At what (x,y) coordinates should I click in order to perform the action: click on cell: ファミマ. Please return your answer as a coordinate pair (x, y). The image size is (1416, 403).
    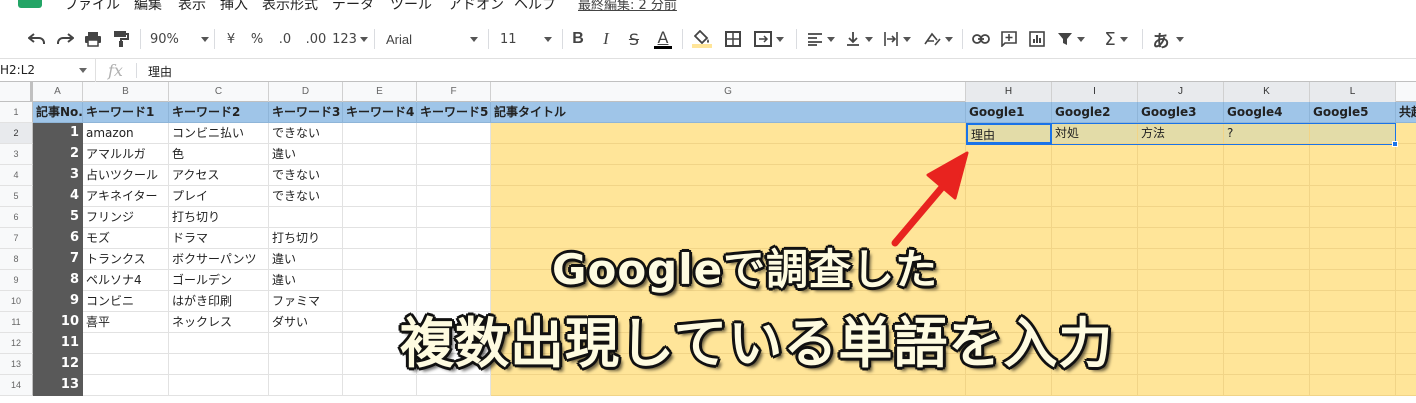
    Looking at the image, I should click on (306, 301).